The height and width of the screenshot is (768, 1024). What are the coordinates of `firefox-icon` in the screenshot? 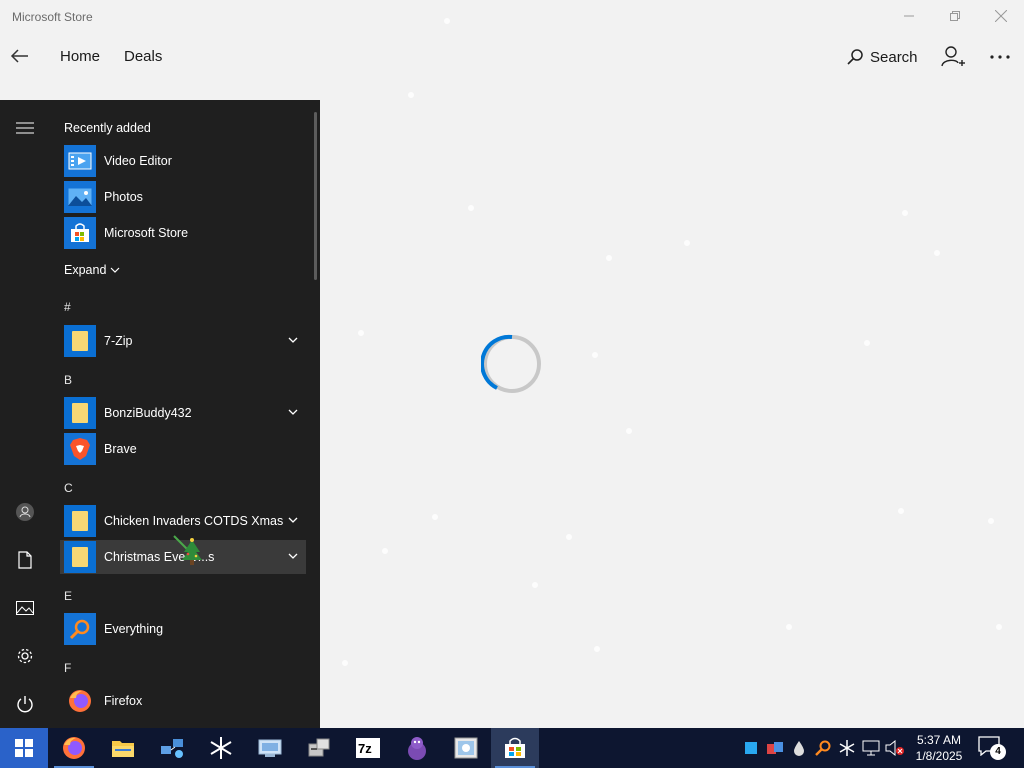 It's located at (74, 748).